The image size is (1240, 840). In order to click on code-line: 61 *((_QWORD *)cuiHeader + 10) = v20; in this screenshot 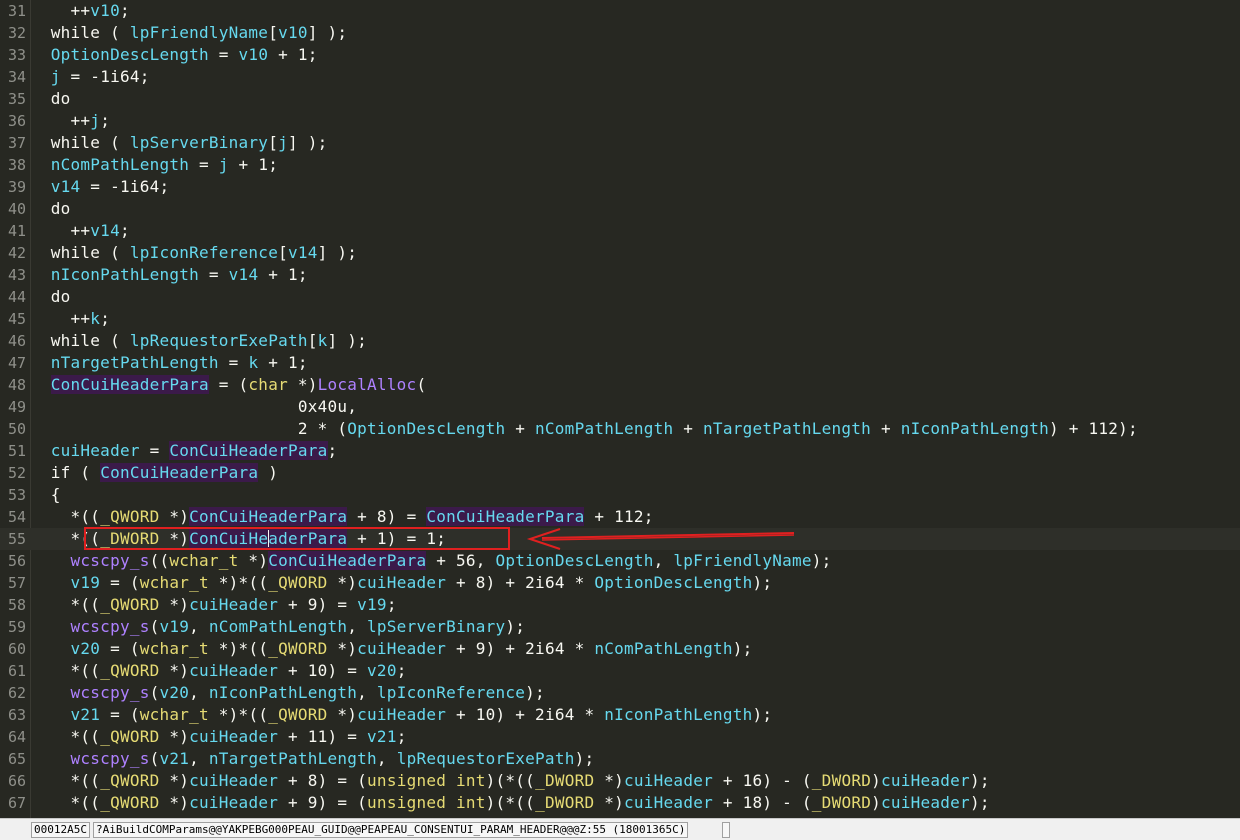, I will do `click(620, 671)`.